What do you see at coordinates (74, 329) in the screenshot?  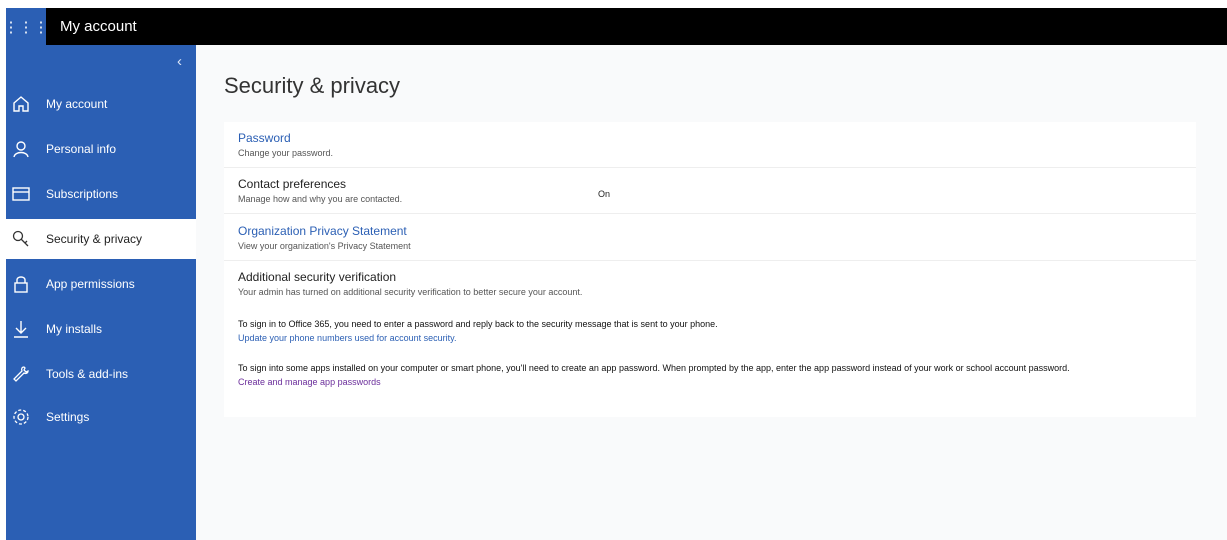 I see `sidebar-item-label: My installs` at bounding box center [74, 329].